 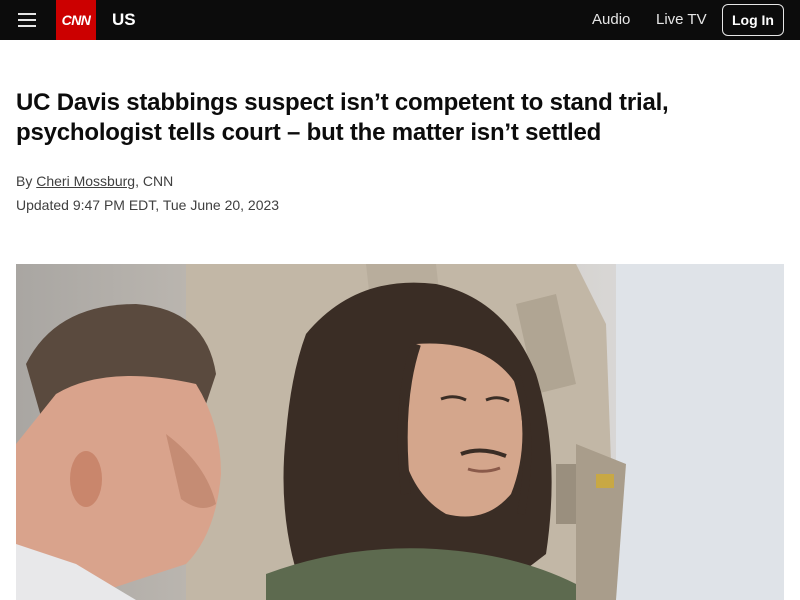 What do you see at coordinates (400, 20) in the screenshot?
I see `top-nav-bar: CNN US Audio Live TV Log In` at bounding box center [400, 20].